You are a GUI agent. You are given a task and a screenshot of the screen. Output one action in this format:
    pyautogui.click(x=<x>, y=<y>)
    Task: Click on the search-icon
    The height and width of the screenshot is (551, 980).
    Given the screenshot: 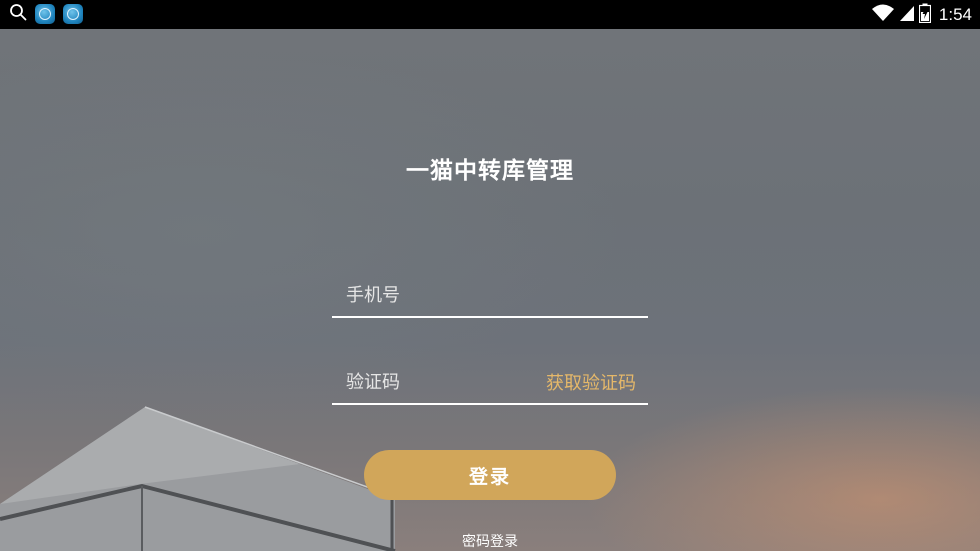 What is the action you would take?
    pyautogui.click(x=18, y=14)
    